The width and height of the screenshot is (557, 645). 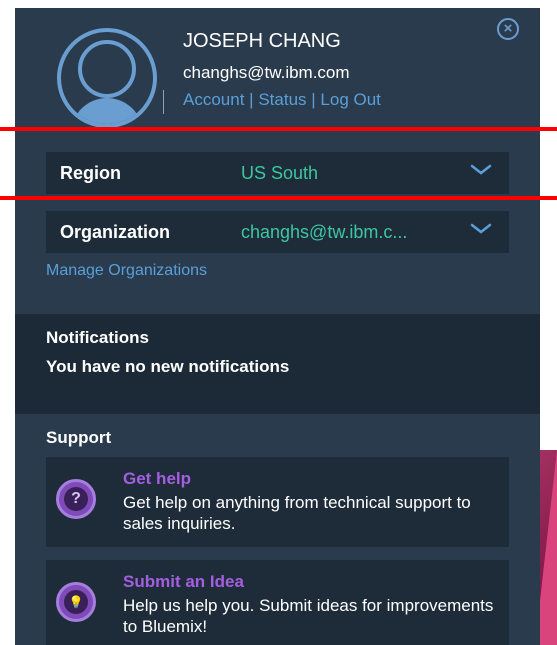 I want to click on highlight-line-bottom, so click(x=278, y=198).